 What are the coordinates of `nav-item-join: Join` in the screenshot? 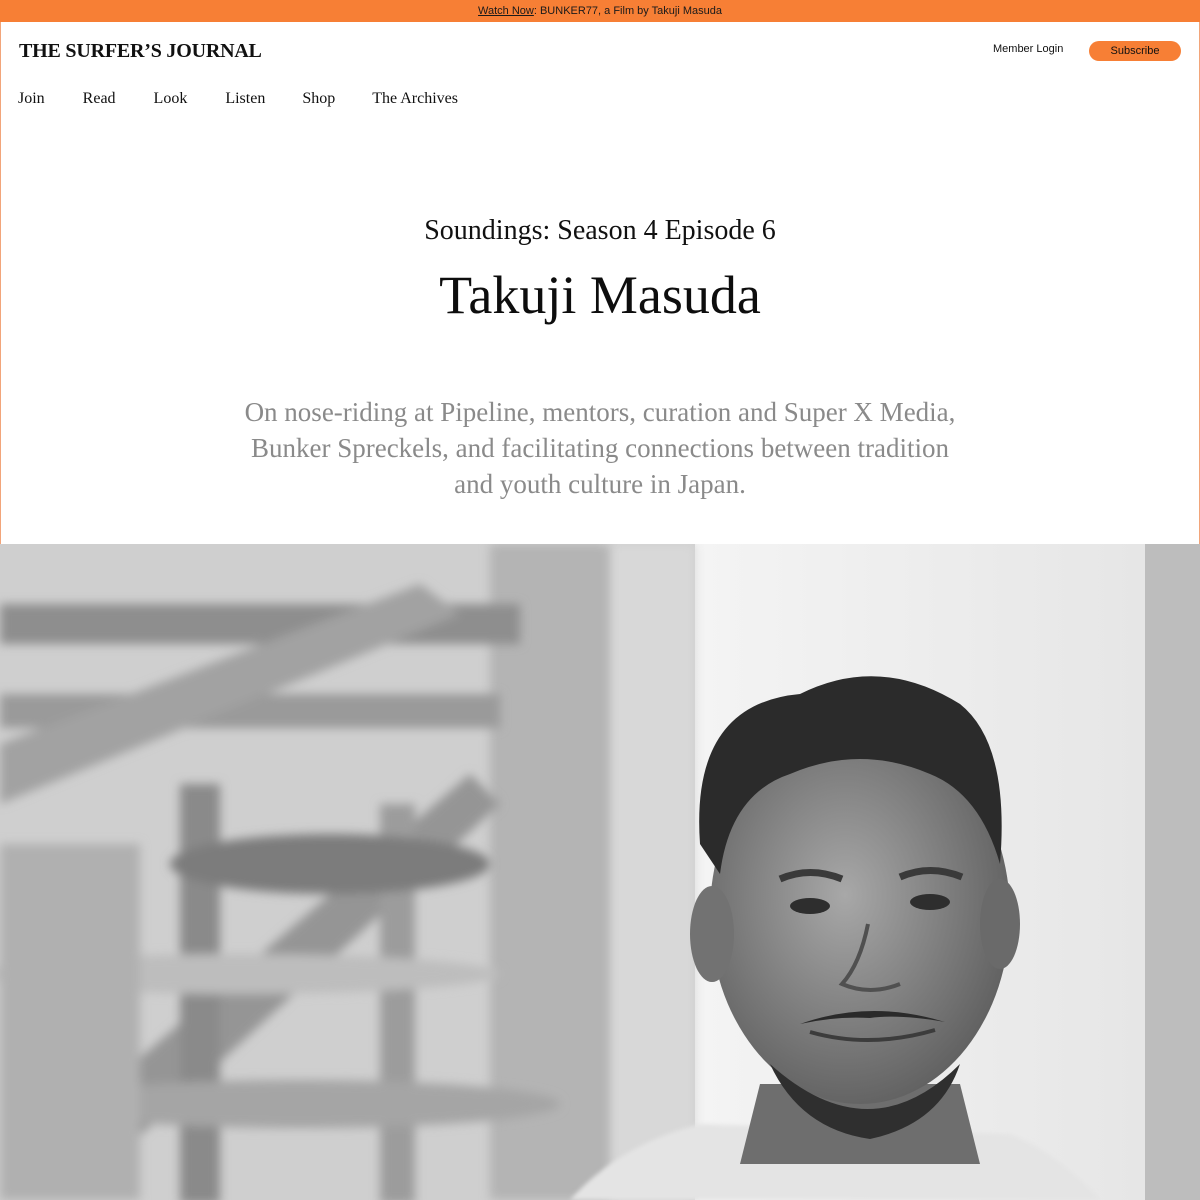 It's located at (31, 99).